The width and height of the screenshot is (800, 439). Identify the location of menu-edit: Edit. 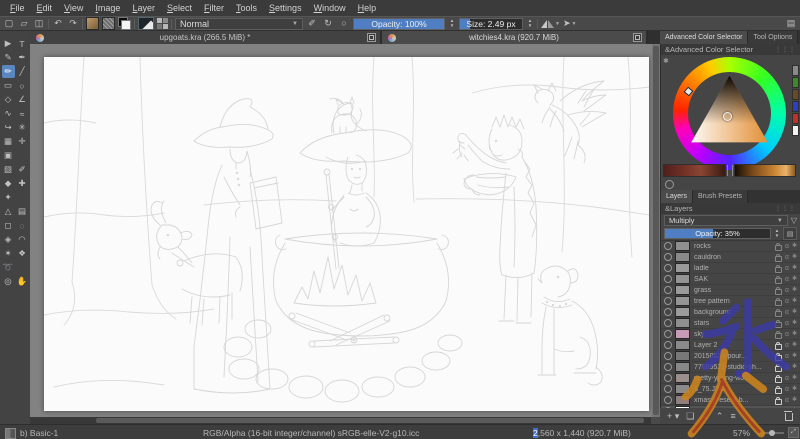
(45, 8).